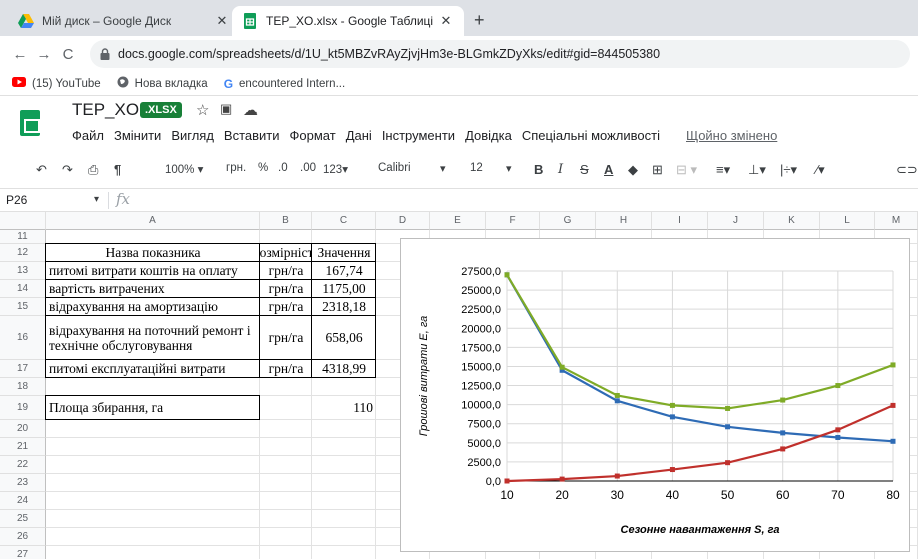  I want to click on row-header-27: 27, so click(23, 552).